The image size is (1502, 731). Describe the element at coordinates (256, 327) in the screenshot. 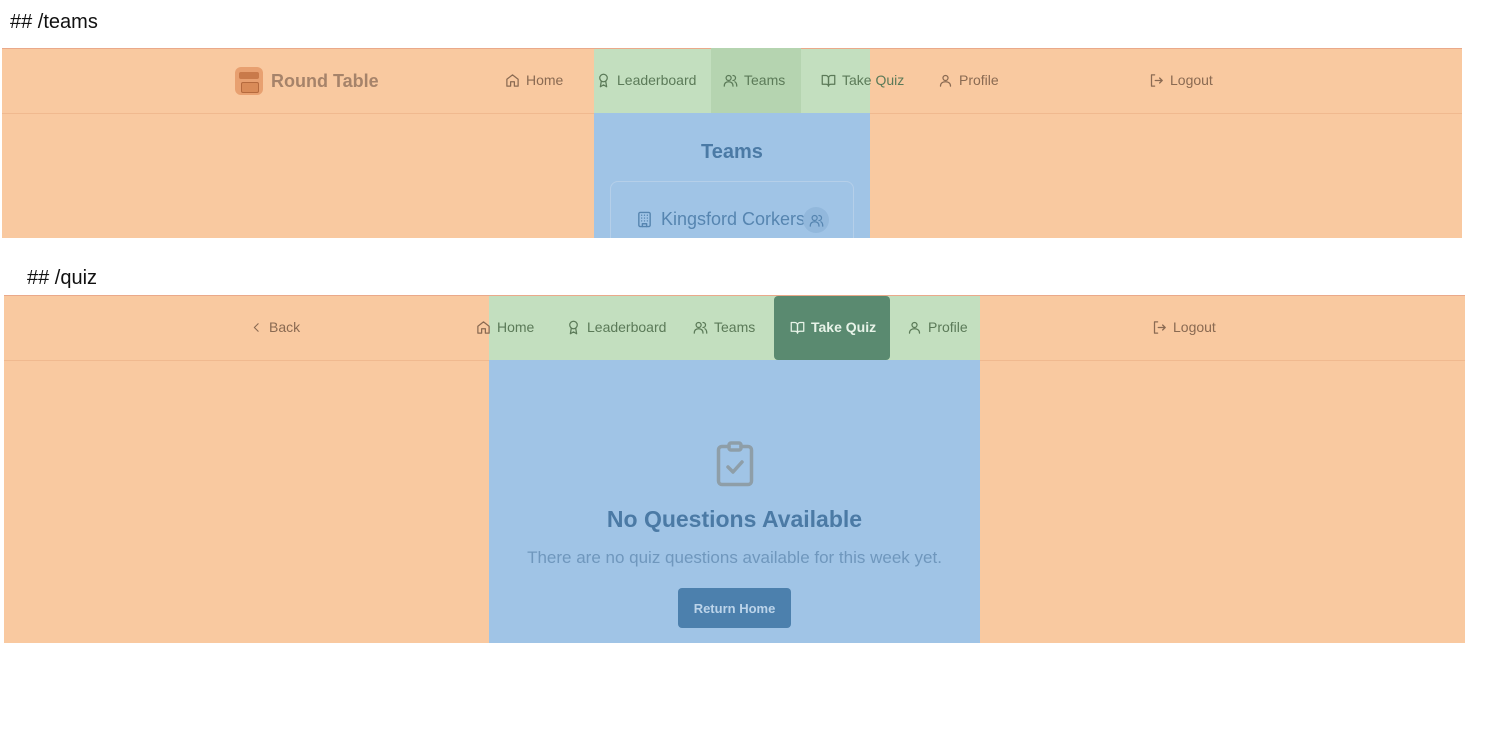

I see `chevron-left-icon` at that location.